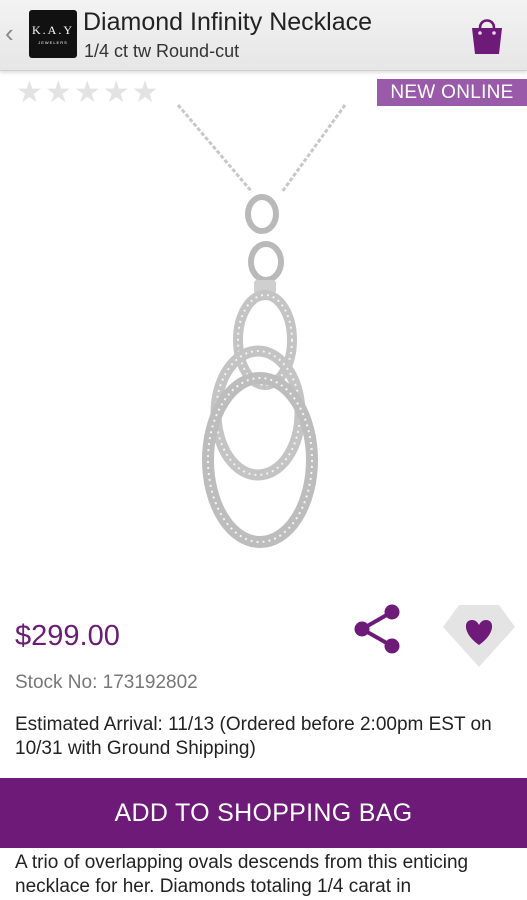 The image size is (527, 900). I want to click on kay-logo: K.A.Y JEWELERS, so click(53, 34).